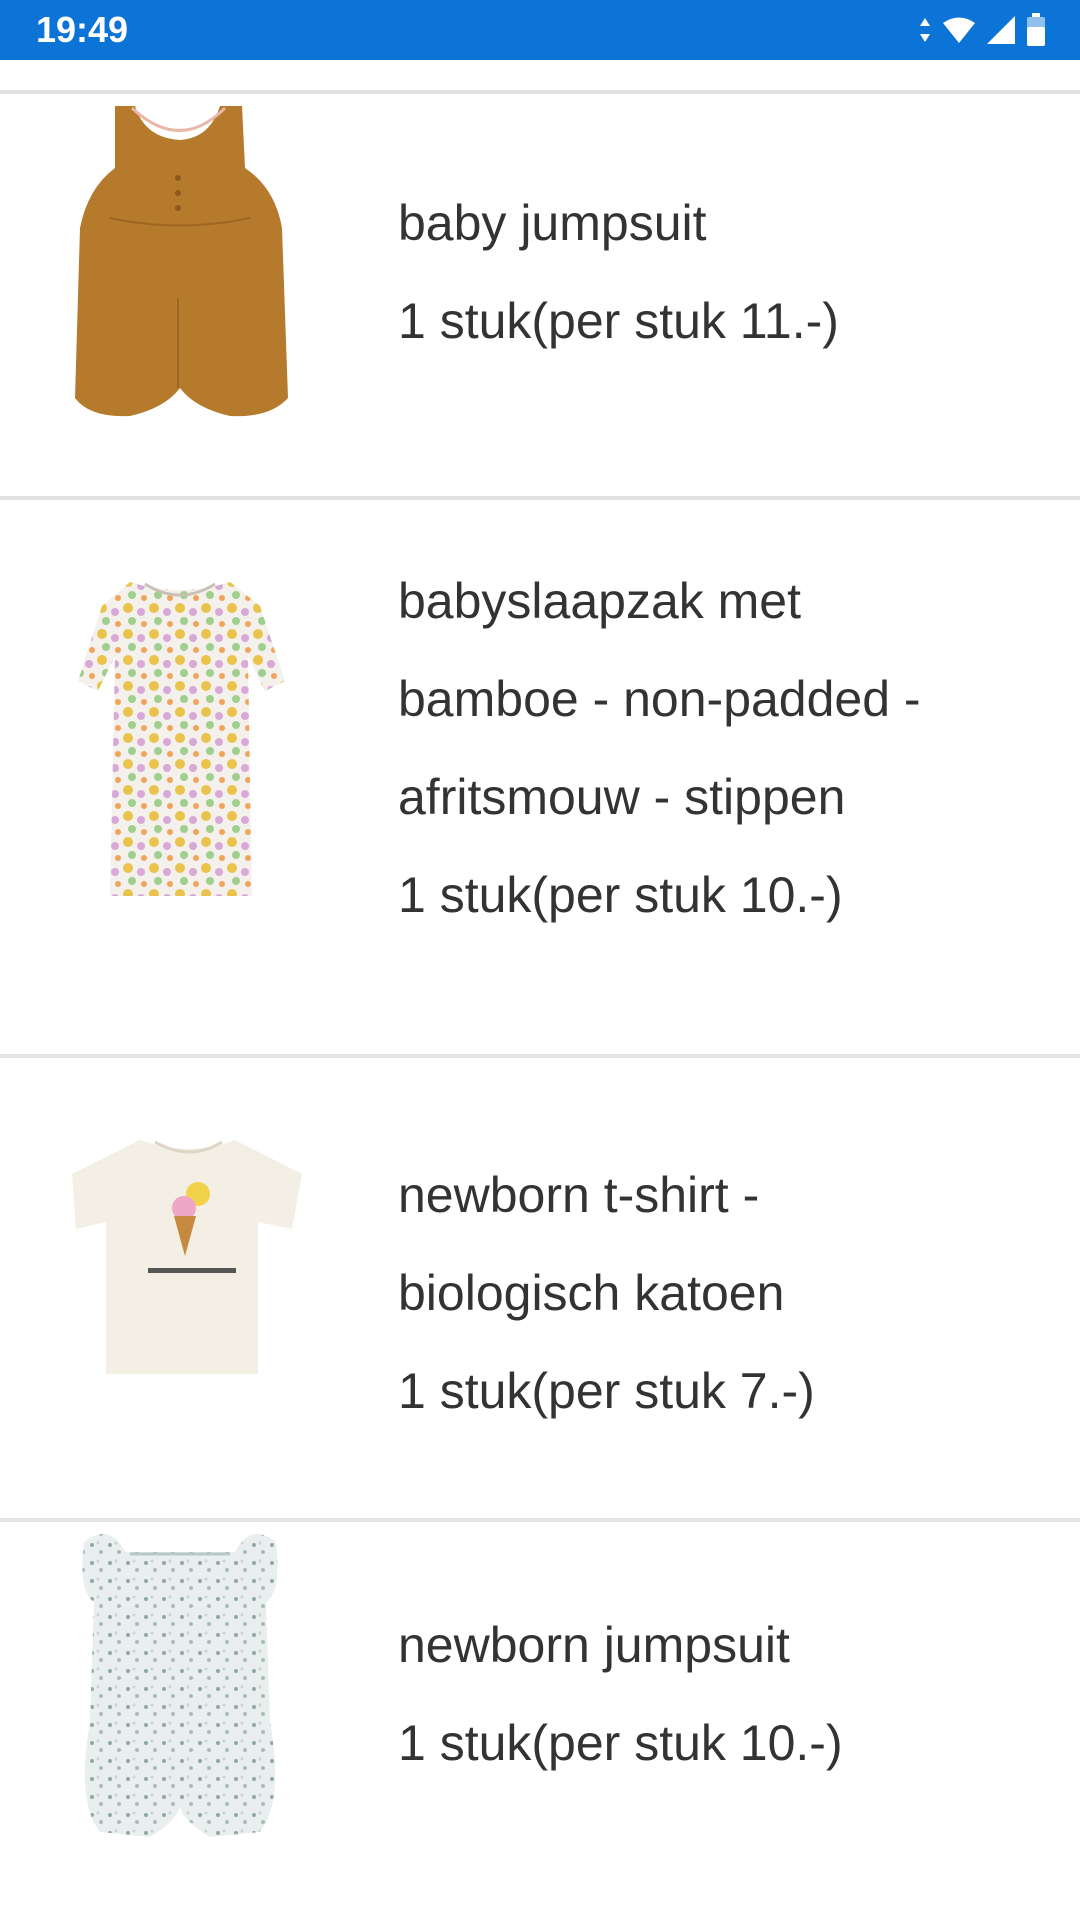  I want to click on item-text: newborn jumpsuit 1 stuk(per stuk 10.-), so click(718, 1694).